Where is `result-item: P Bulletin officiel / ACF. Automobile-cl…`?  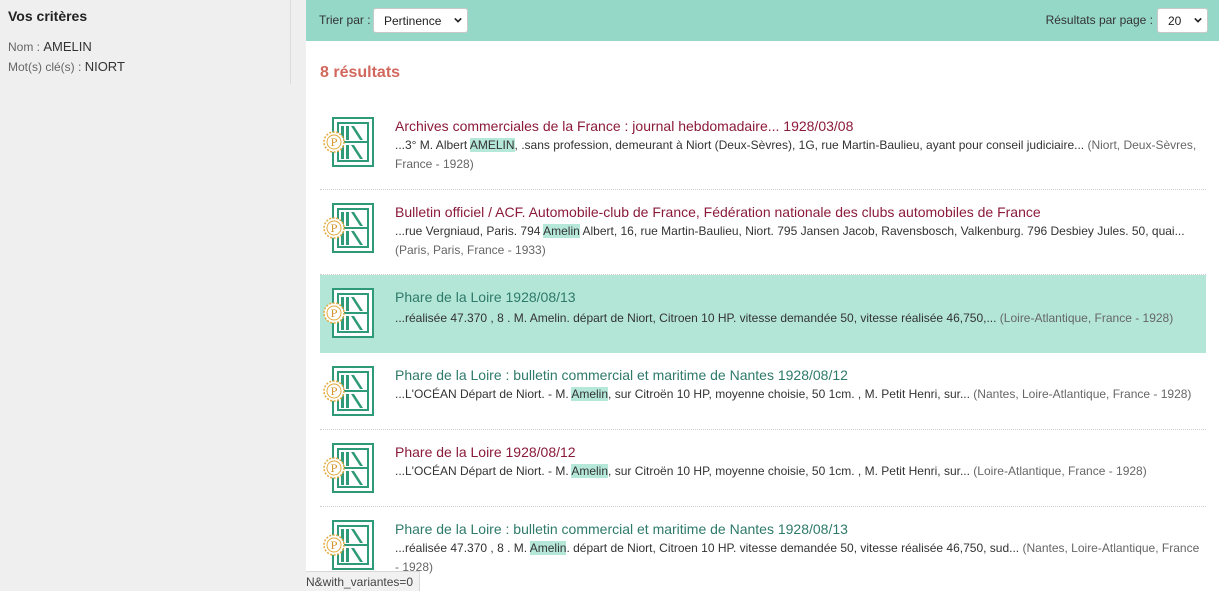 result-item: P Bulletin officiel / ACF. Automobile-cl… is located at coordinates (763, 232).